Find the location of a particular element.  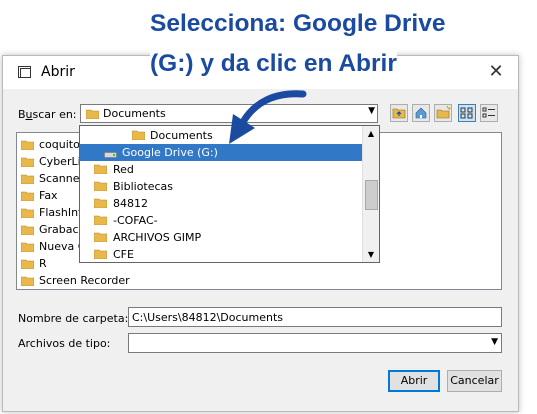

home-button is located at coordinates (421, 113).